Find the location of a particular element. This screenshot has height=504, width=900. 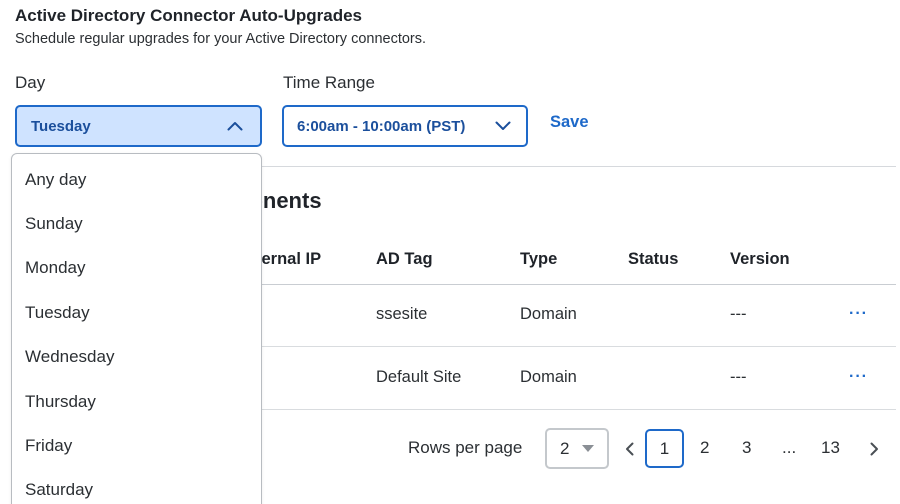

section-divider is located at coordinates (579, 166).